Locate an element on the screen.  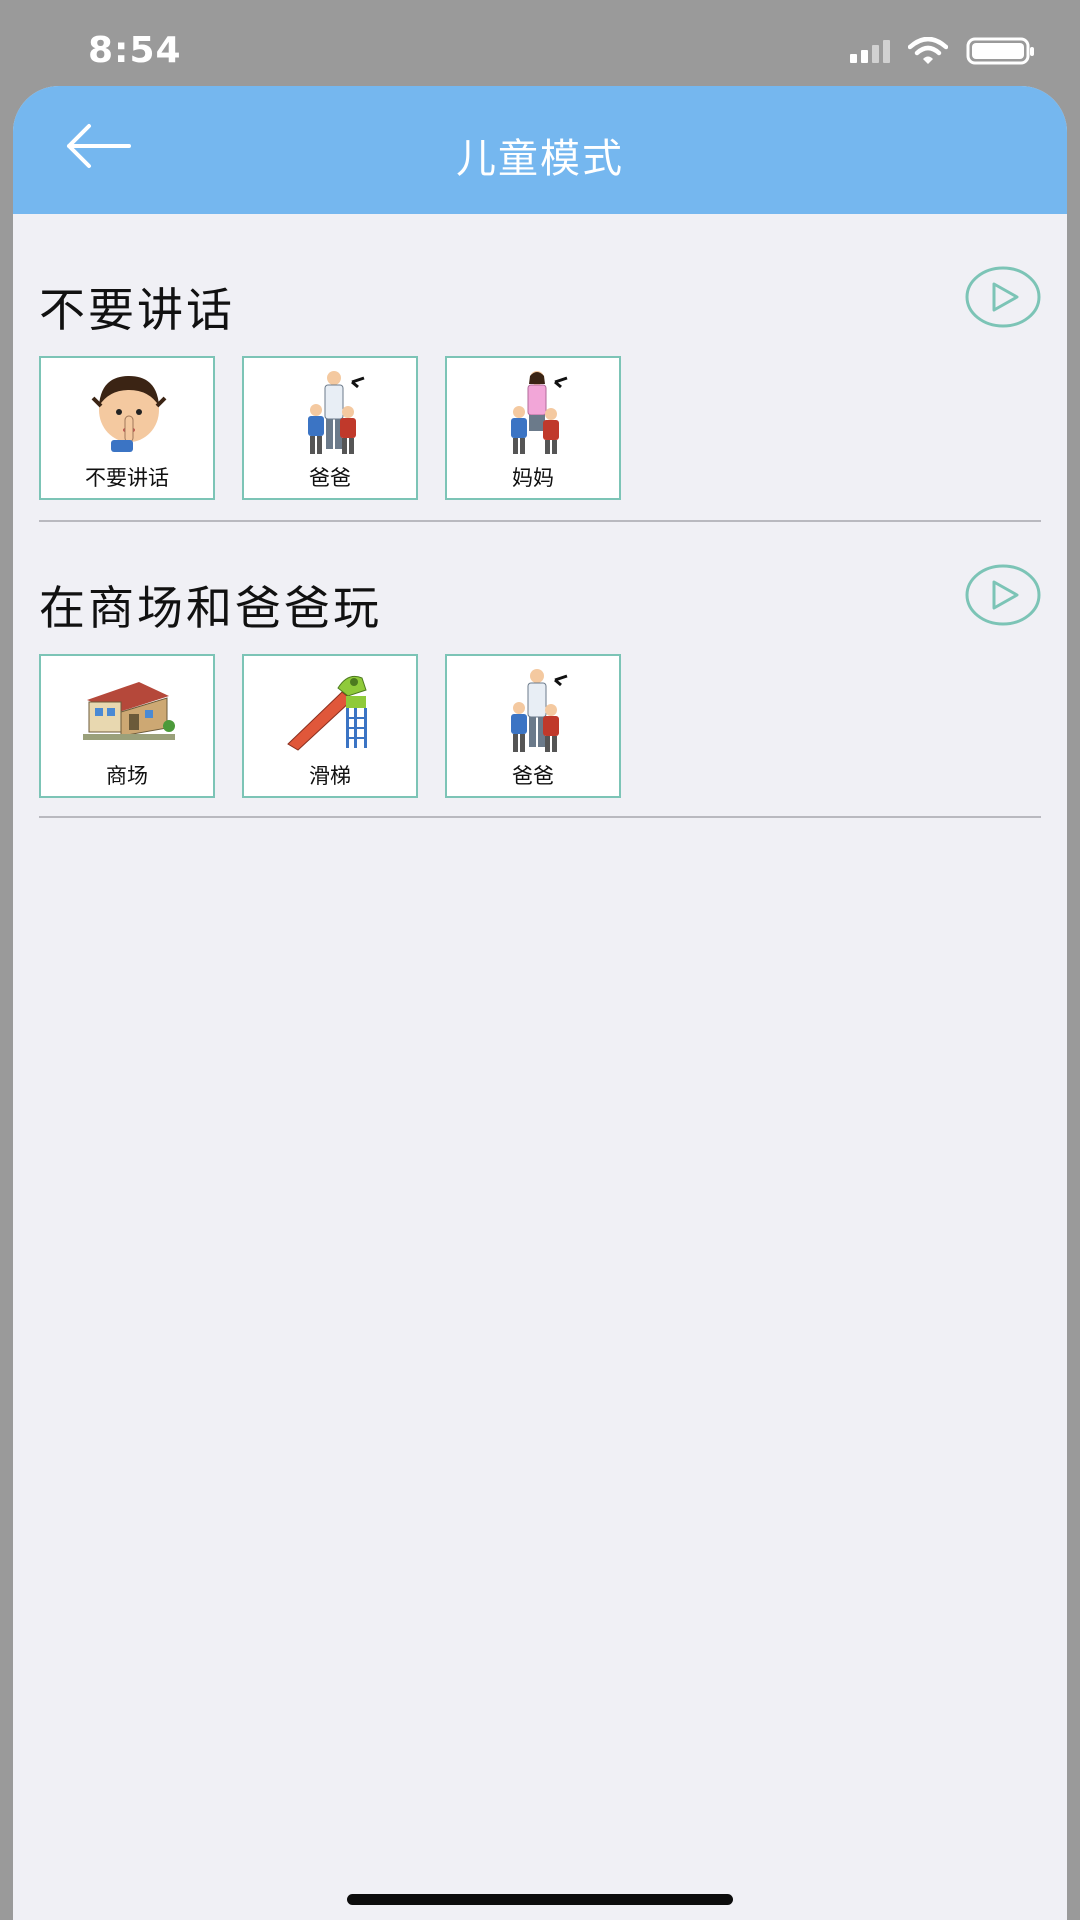
card-label: 妈妈 is located at coordinates (533, 478).